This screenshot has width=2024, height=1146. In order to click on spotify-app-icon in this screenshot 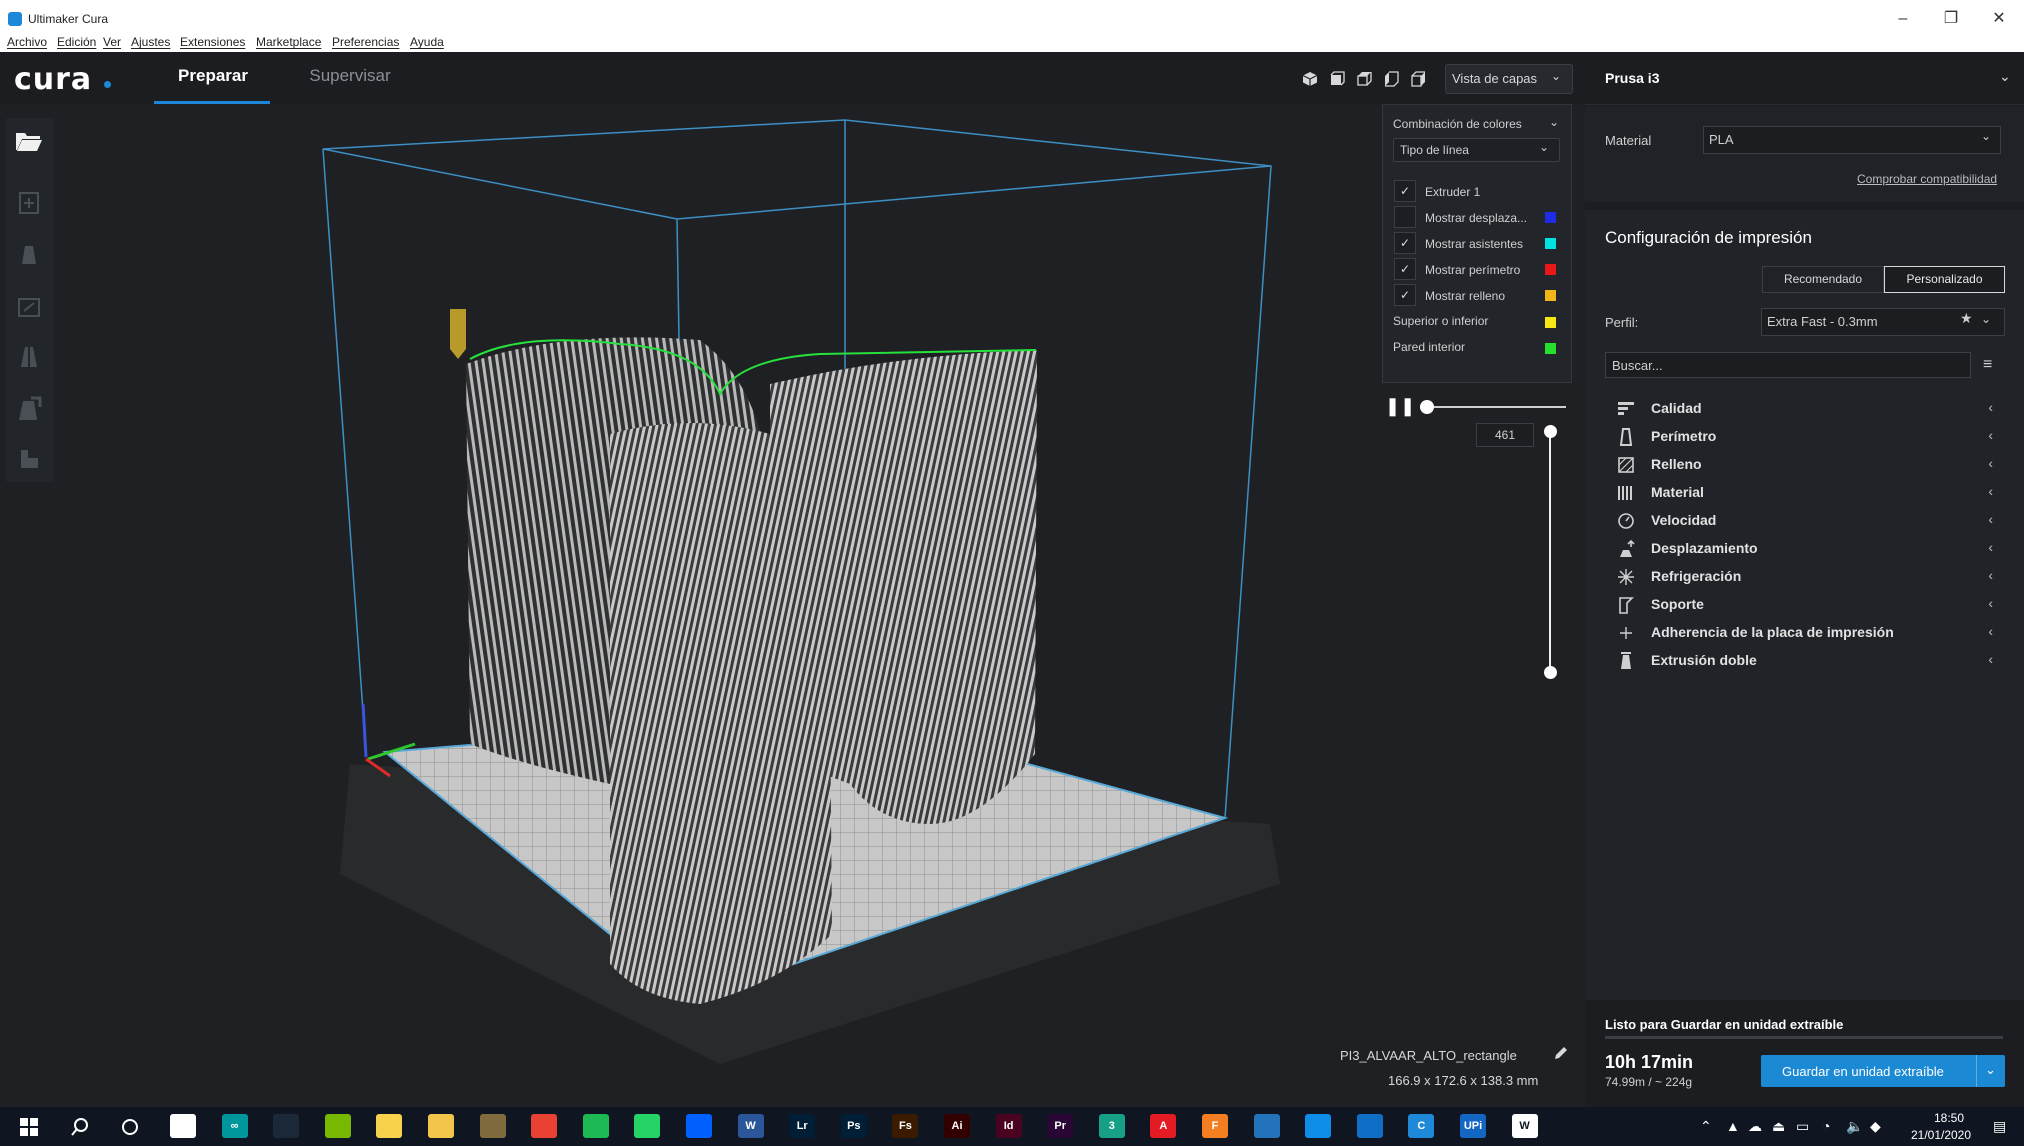, I will do `click(595, 1126)`.